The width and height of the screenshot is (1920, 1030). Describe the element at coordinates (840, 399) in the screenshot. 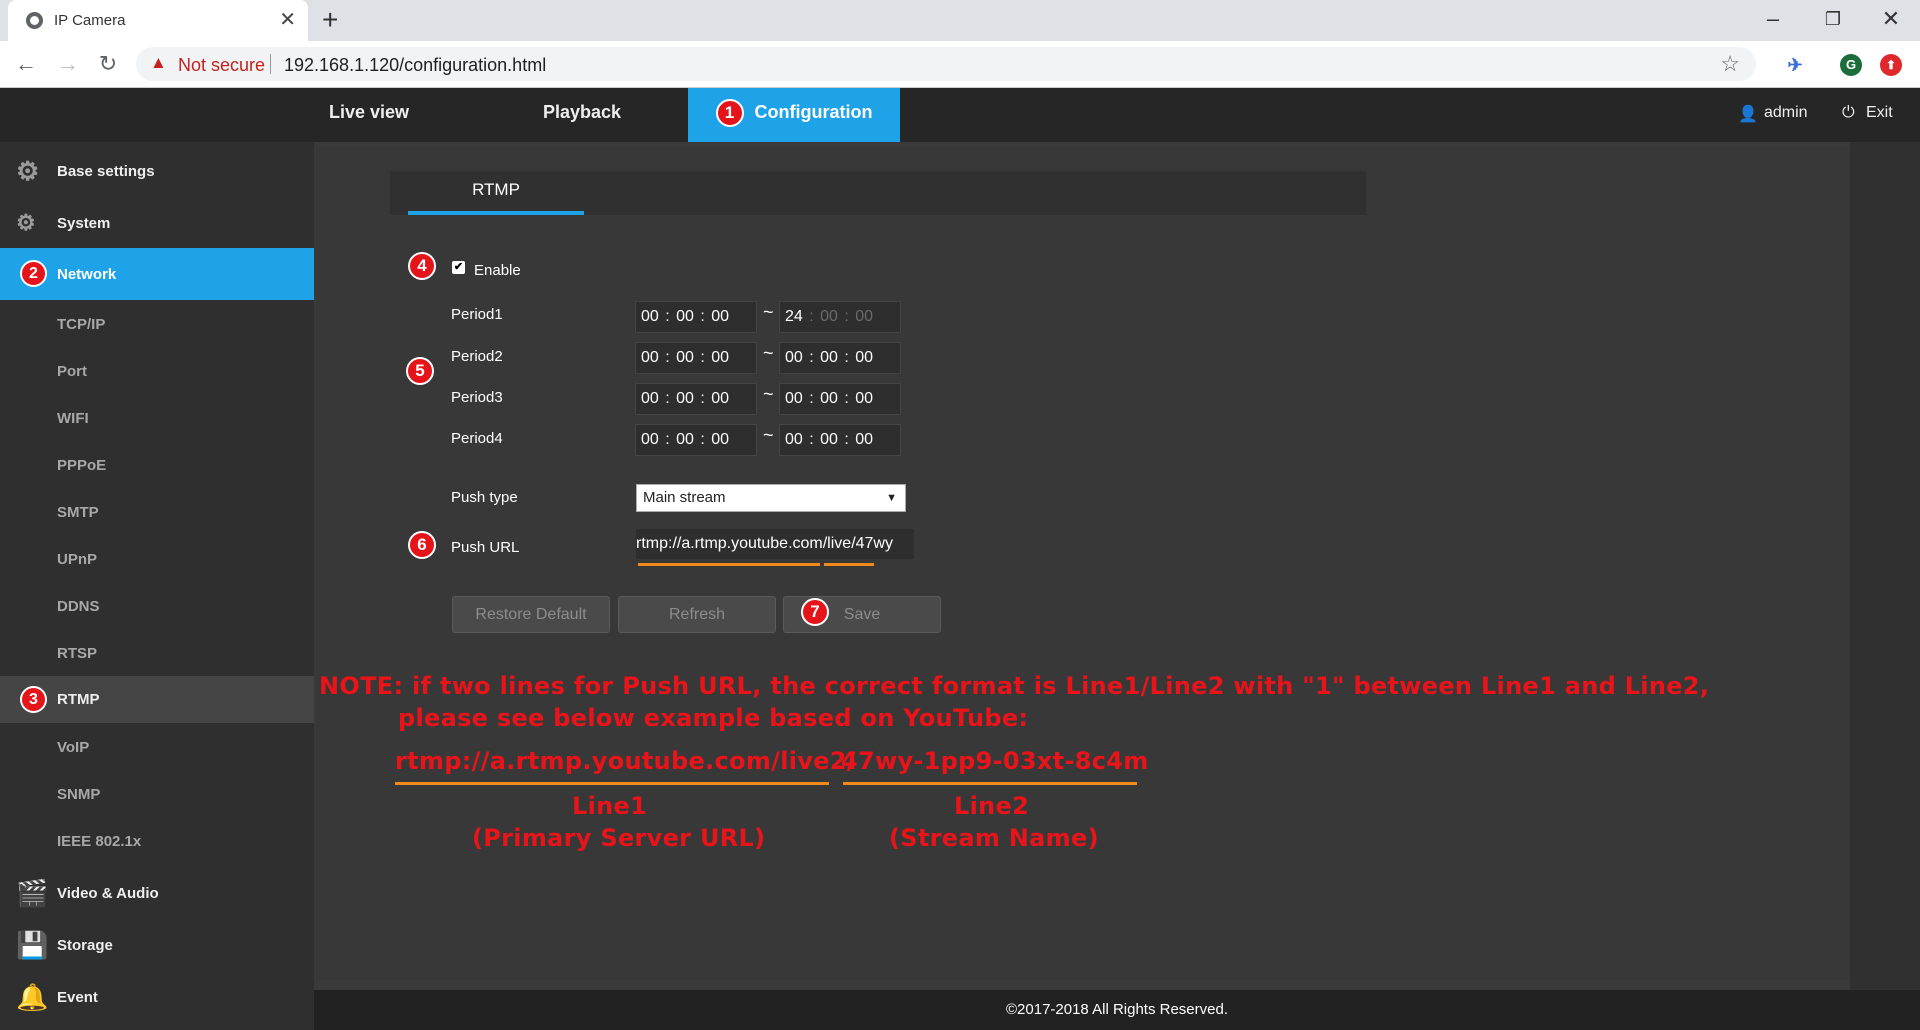

I see `period3-end-input: 00 : 00 : 00` at that location.